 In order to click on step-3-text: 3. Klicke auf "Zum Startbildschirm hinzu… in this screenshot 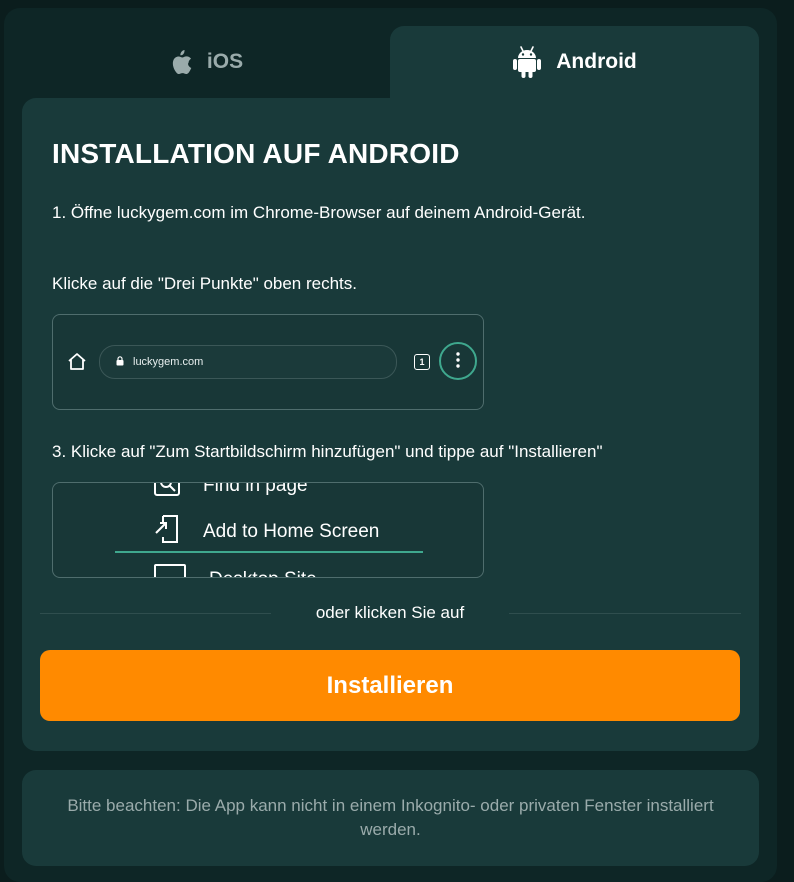, I will do `click(327, 451)`.